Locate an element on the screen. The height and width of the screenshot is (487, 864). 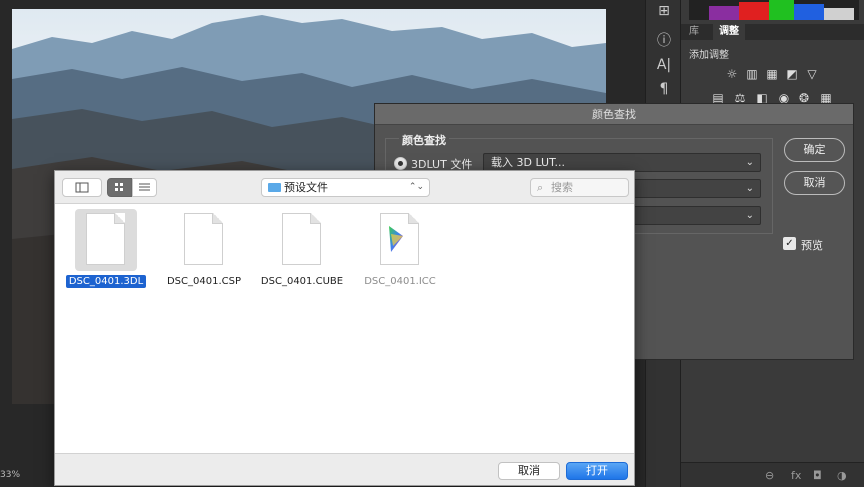
grid-icon is located at coordinates (119, 187).